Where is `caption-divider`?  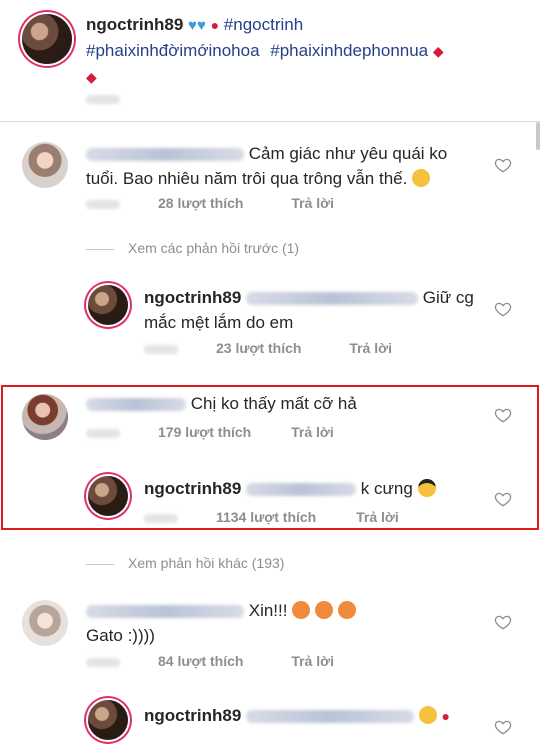
caption-divider is located at coordinates (270, 121).